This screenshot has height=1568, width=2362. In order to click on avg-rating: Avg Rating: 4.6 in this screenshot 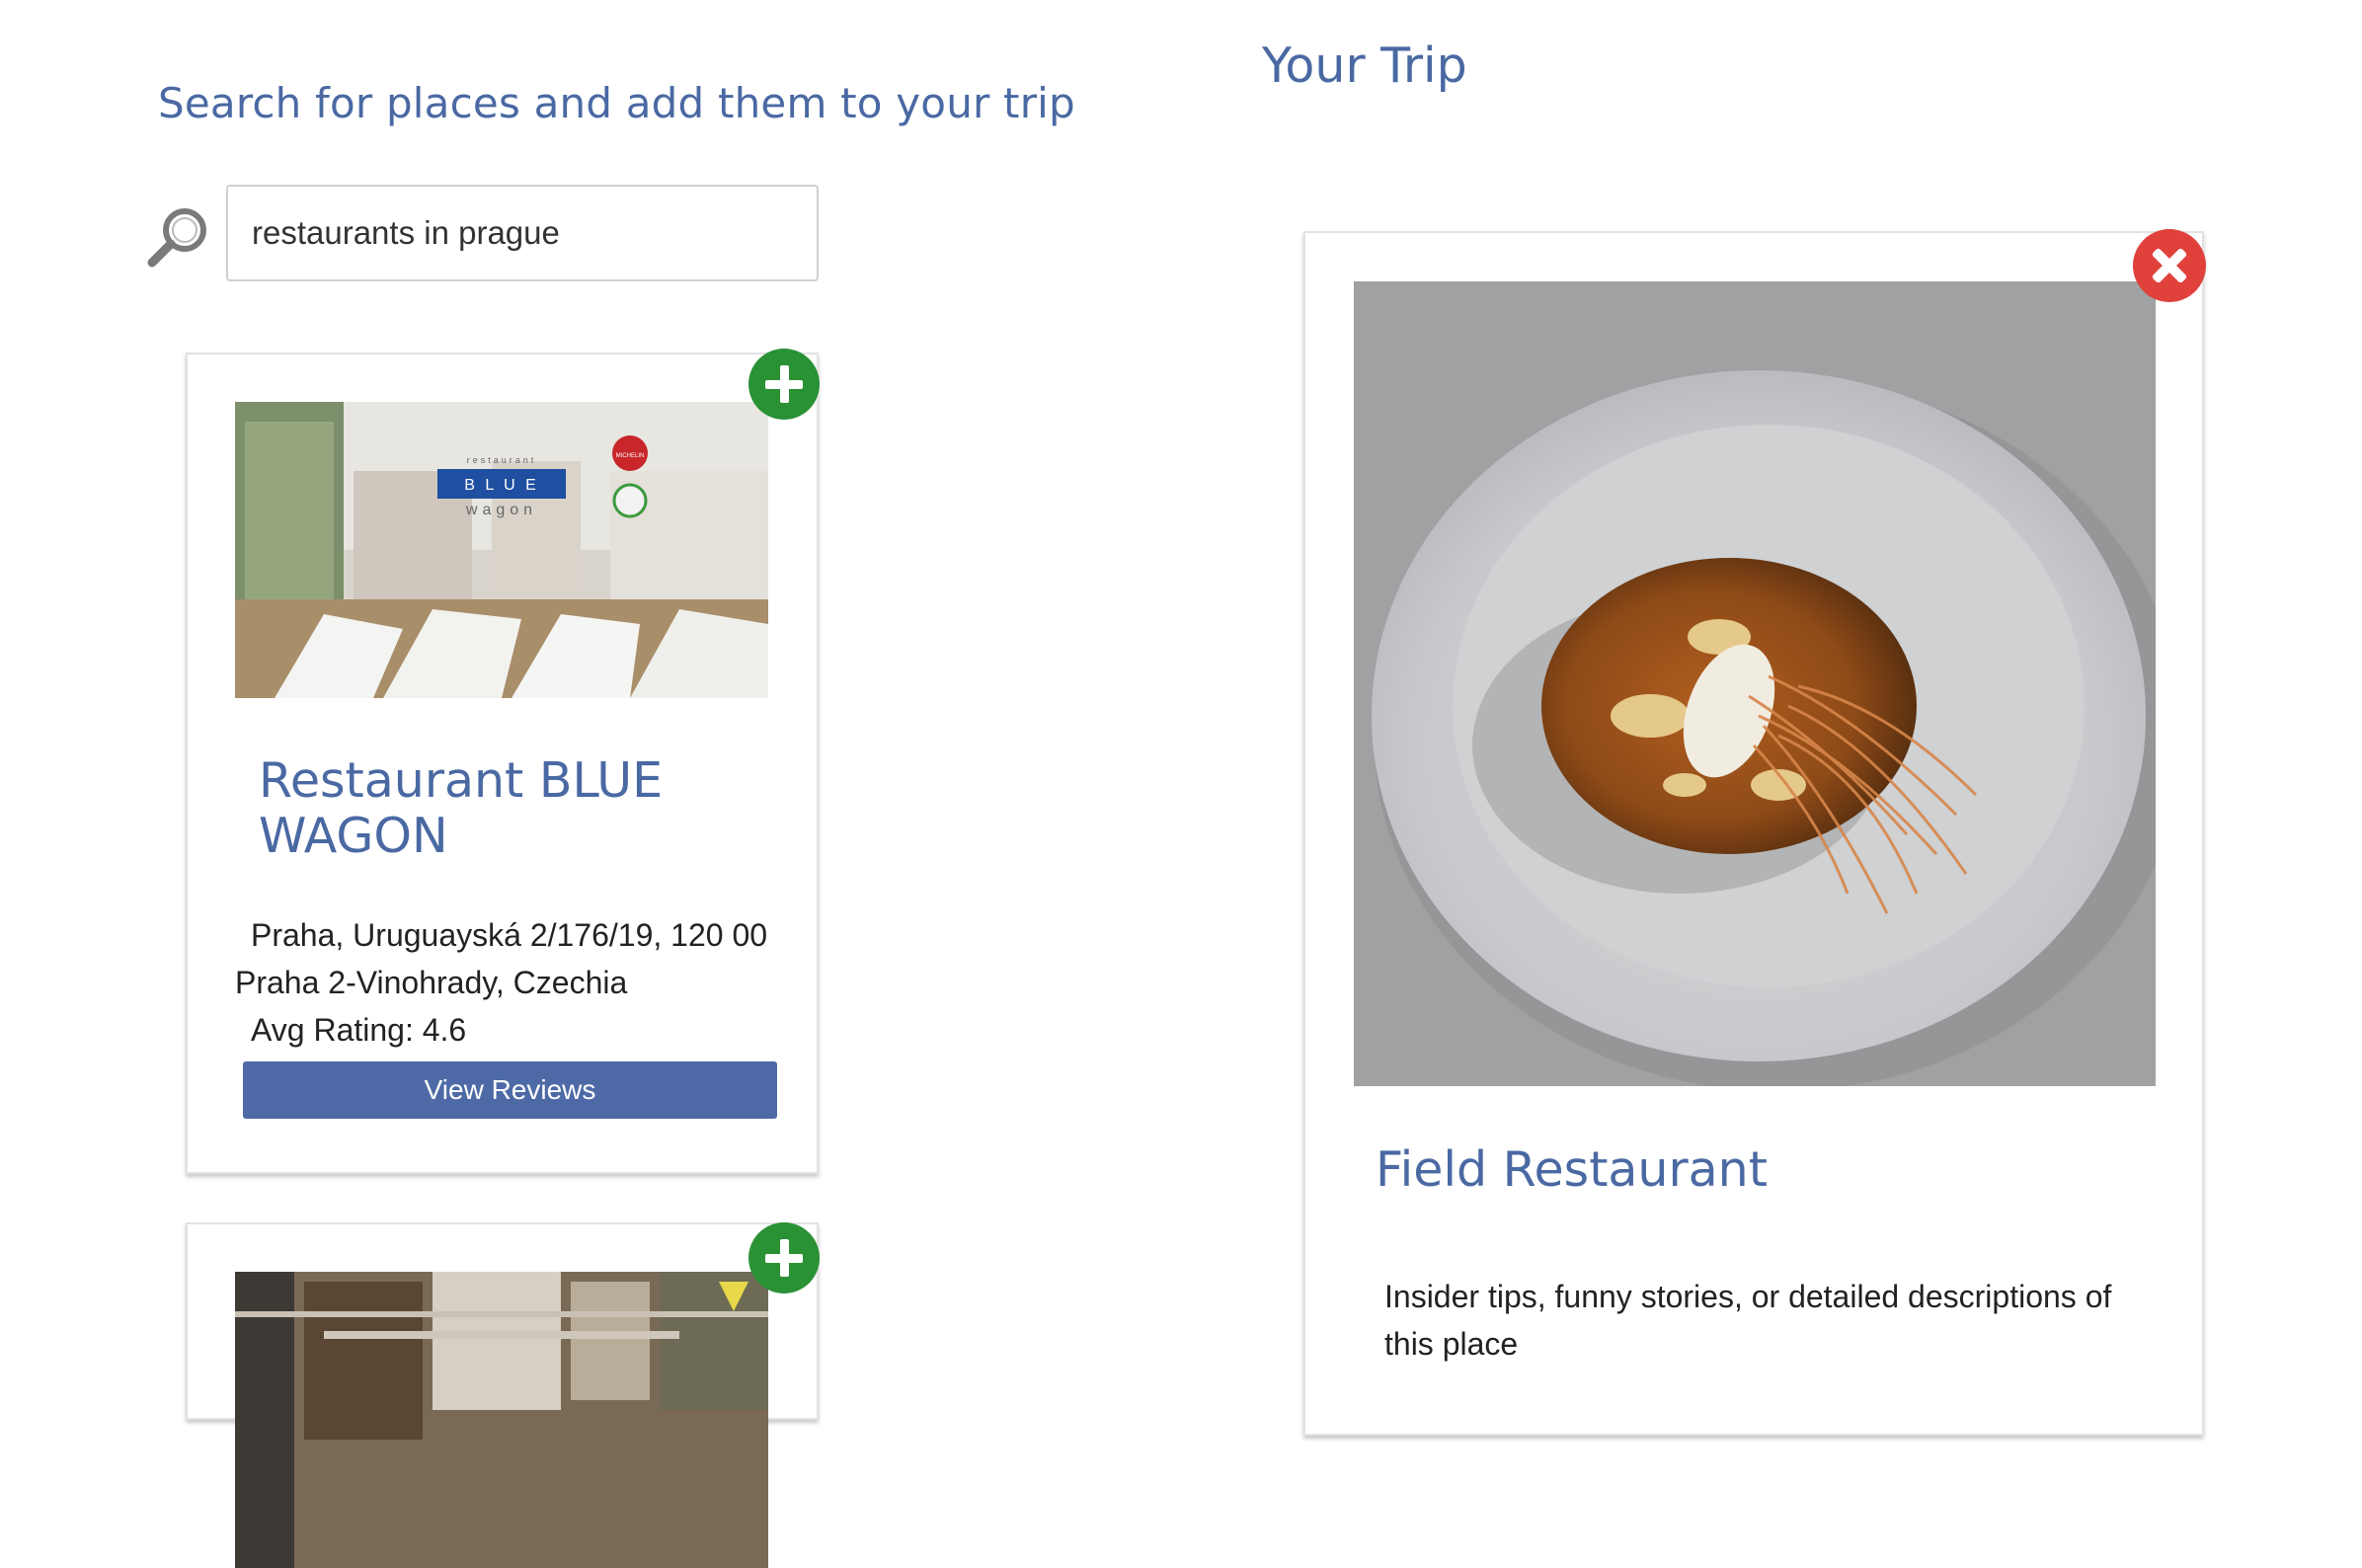, I will do `click(358, 1030)`.